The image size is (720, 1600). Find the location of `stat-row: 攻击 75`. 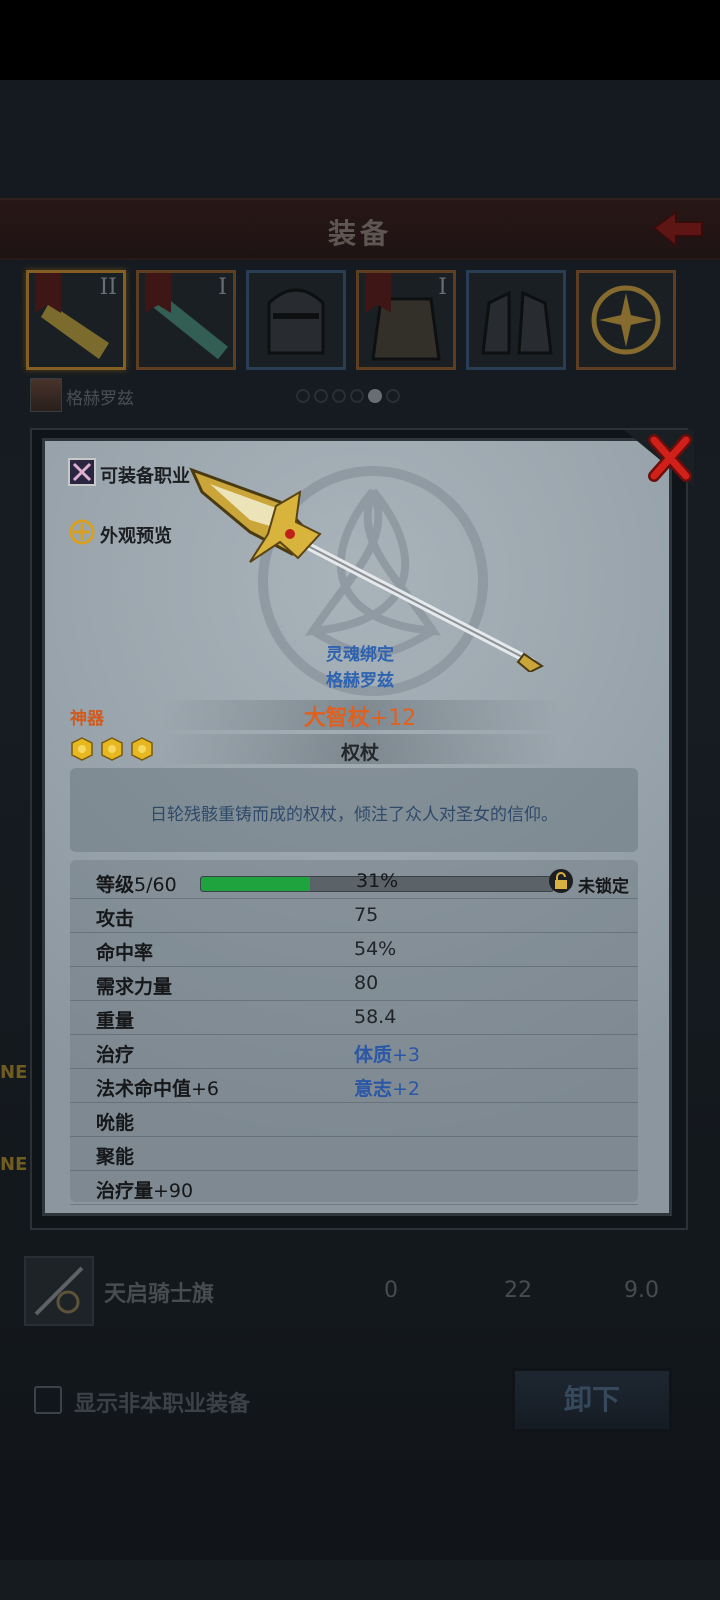

stat-row: 攻击 75 is located at coordinates (354, 915).